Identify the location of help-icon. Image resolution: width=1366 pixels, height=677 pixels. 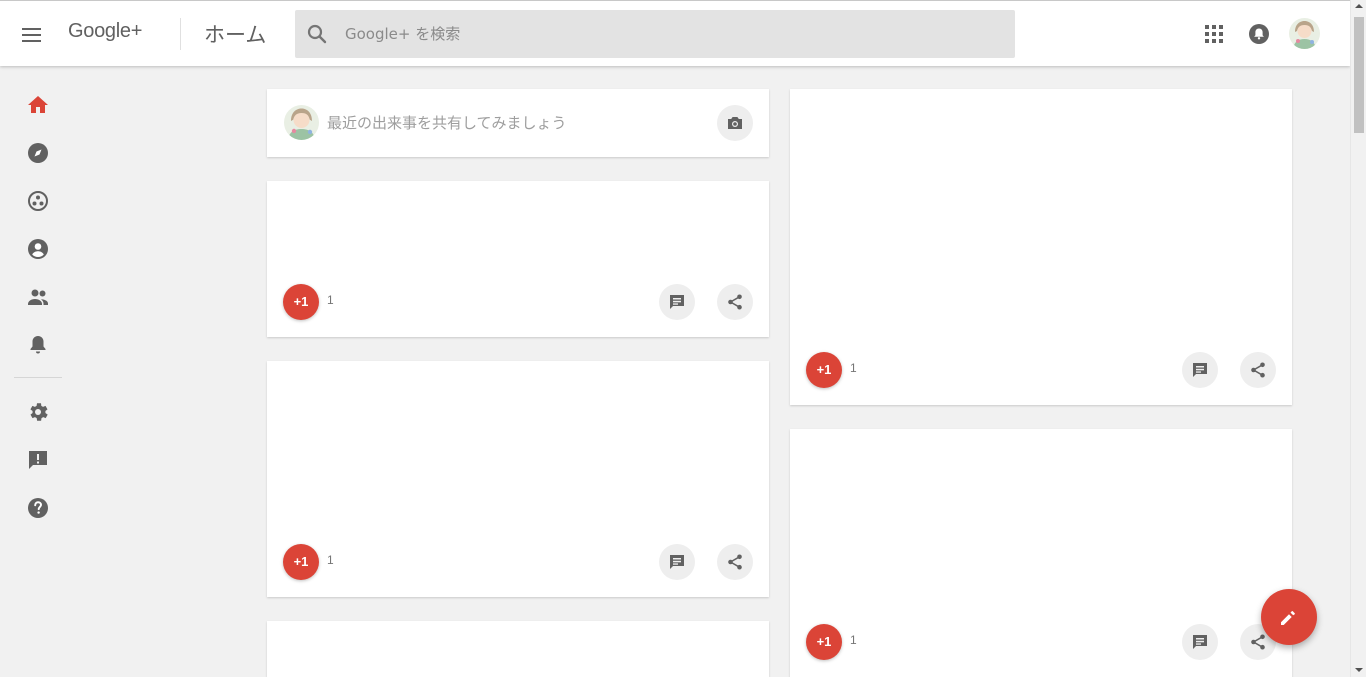
(38, 508).